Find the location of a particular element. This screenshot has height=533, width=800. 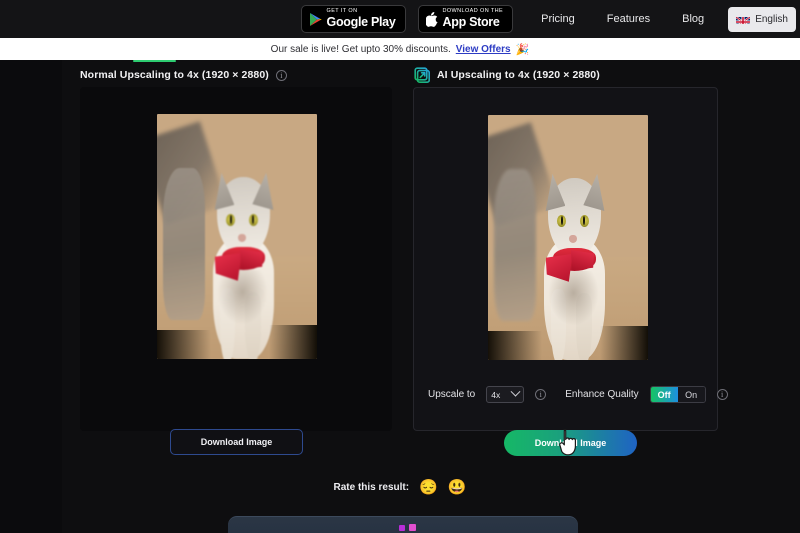

ai-panel-header: AI Upscaling to 4x (1920 × 2880) is located at coordinates (566, 75).